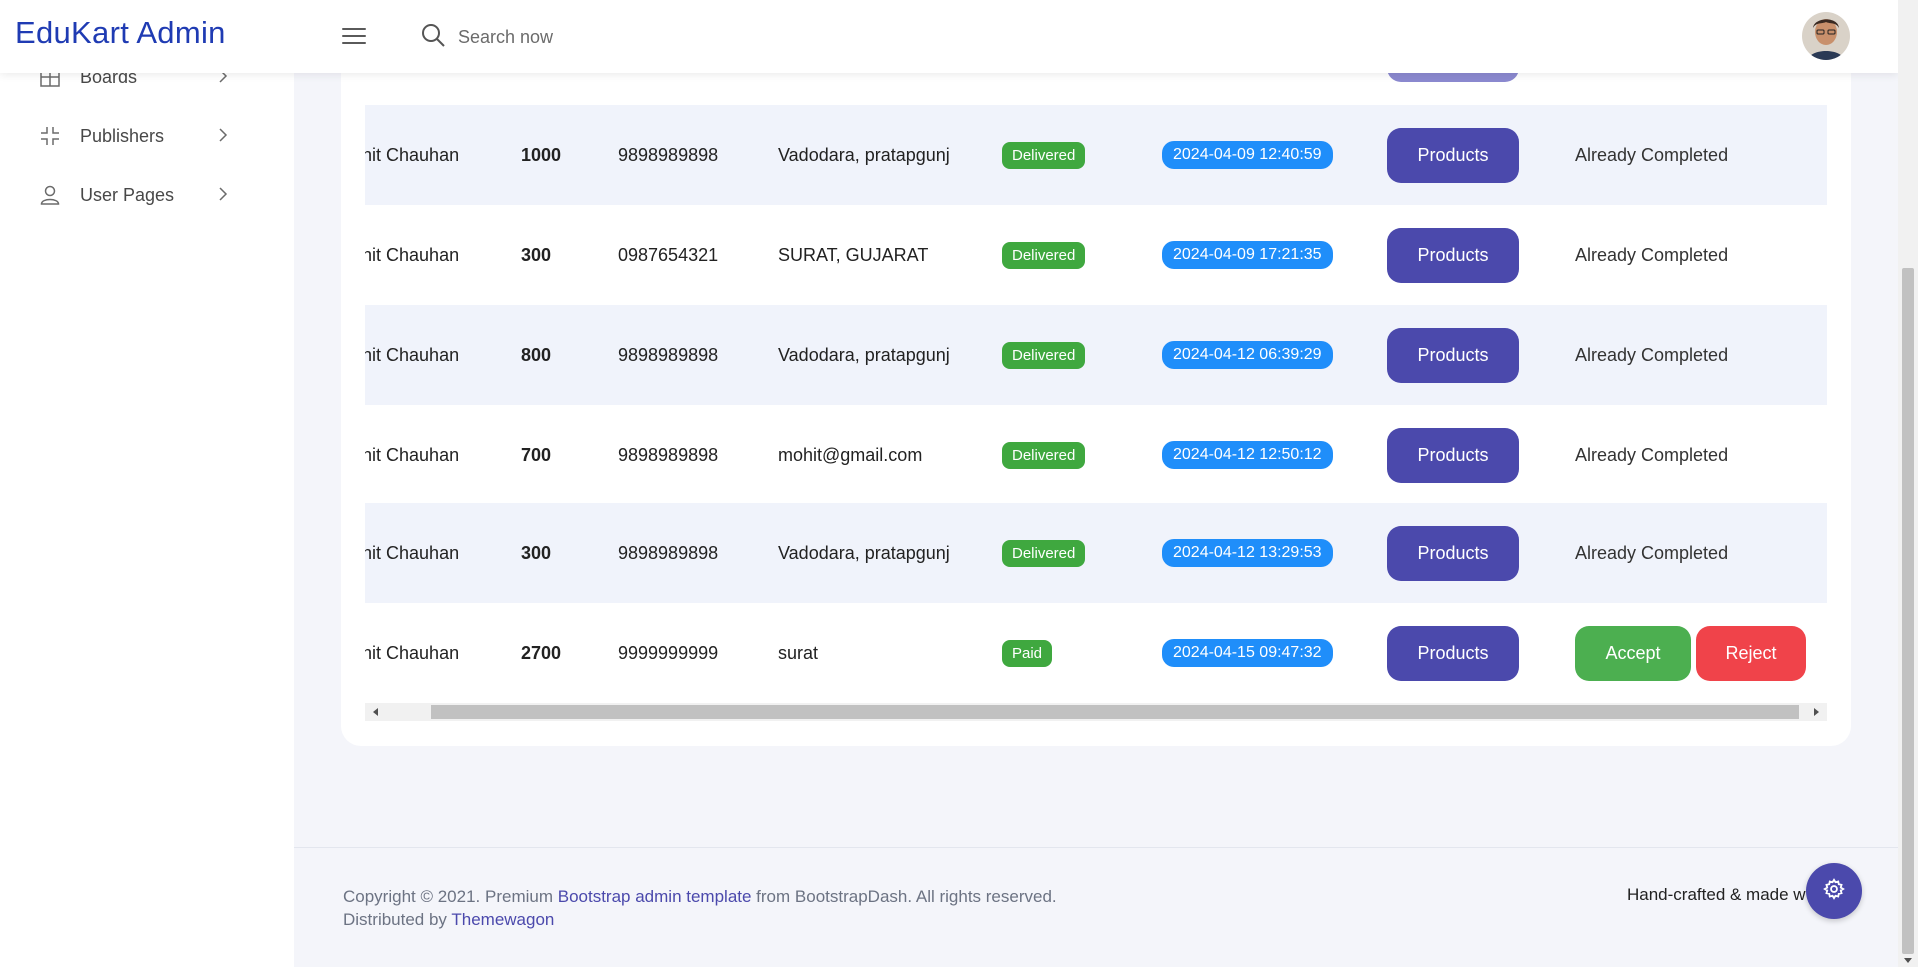 The image size is (1918, 967). Describe the element at coordinates (588, 37) in the screenshot. I see `search-input` at that location.